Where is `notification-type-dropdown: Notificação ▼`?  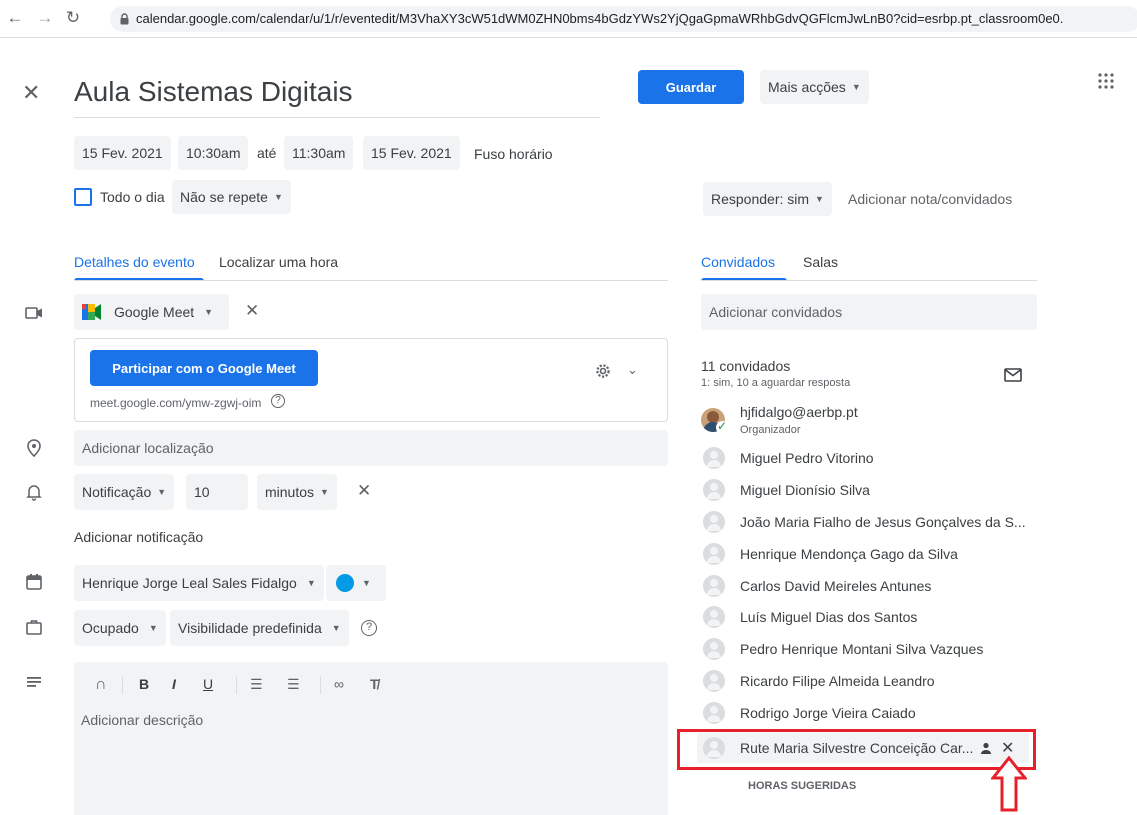 notification-type-dropdown: Notificação ▼ is located at coordinates (124, 492).